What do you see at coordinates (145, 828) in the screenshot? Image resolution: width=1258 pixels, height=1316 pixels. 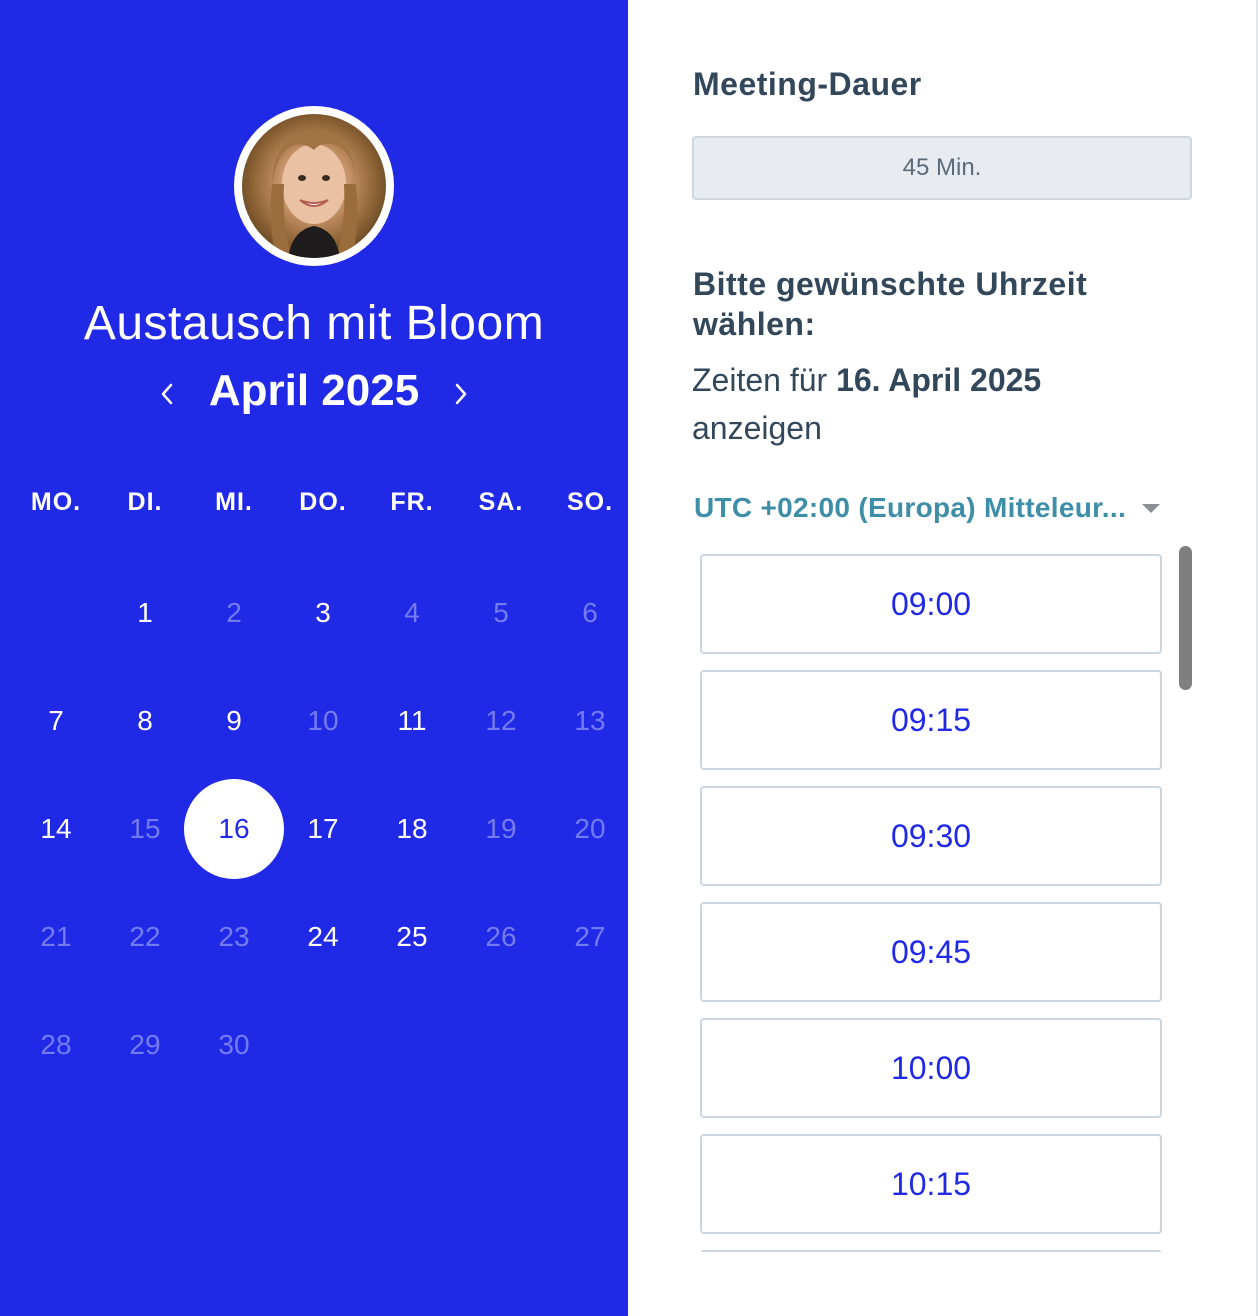 I see `calendar-day: 15` at bounding box center [145, 828].